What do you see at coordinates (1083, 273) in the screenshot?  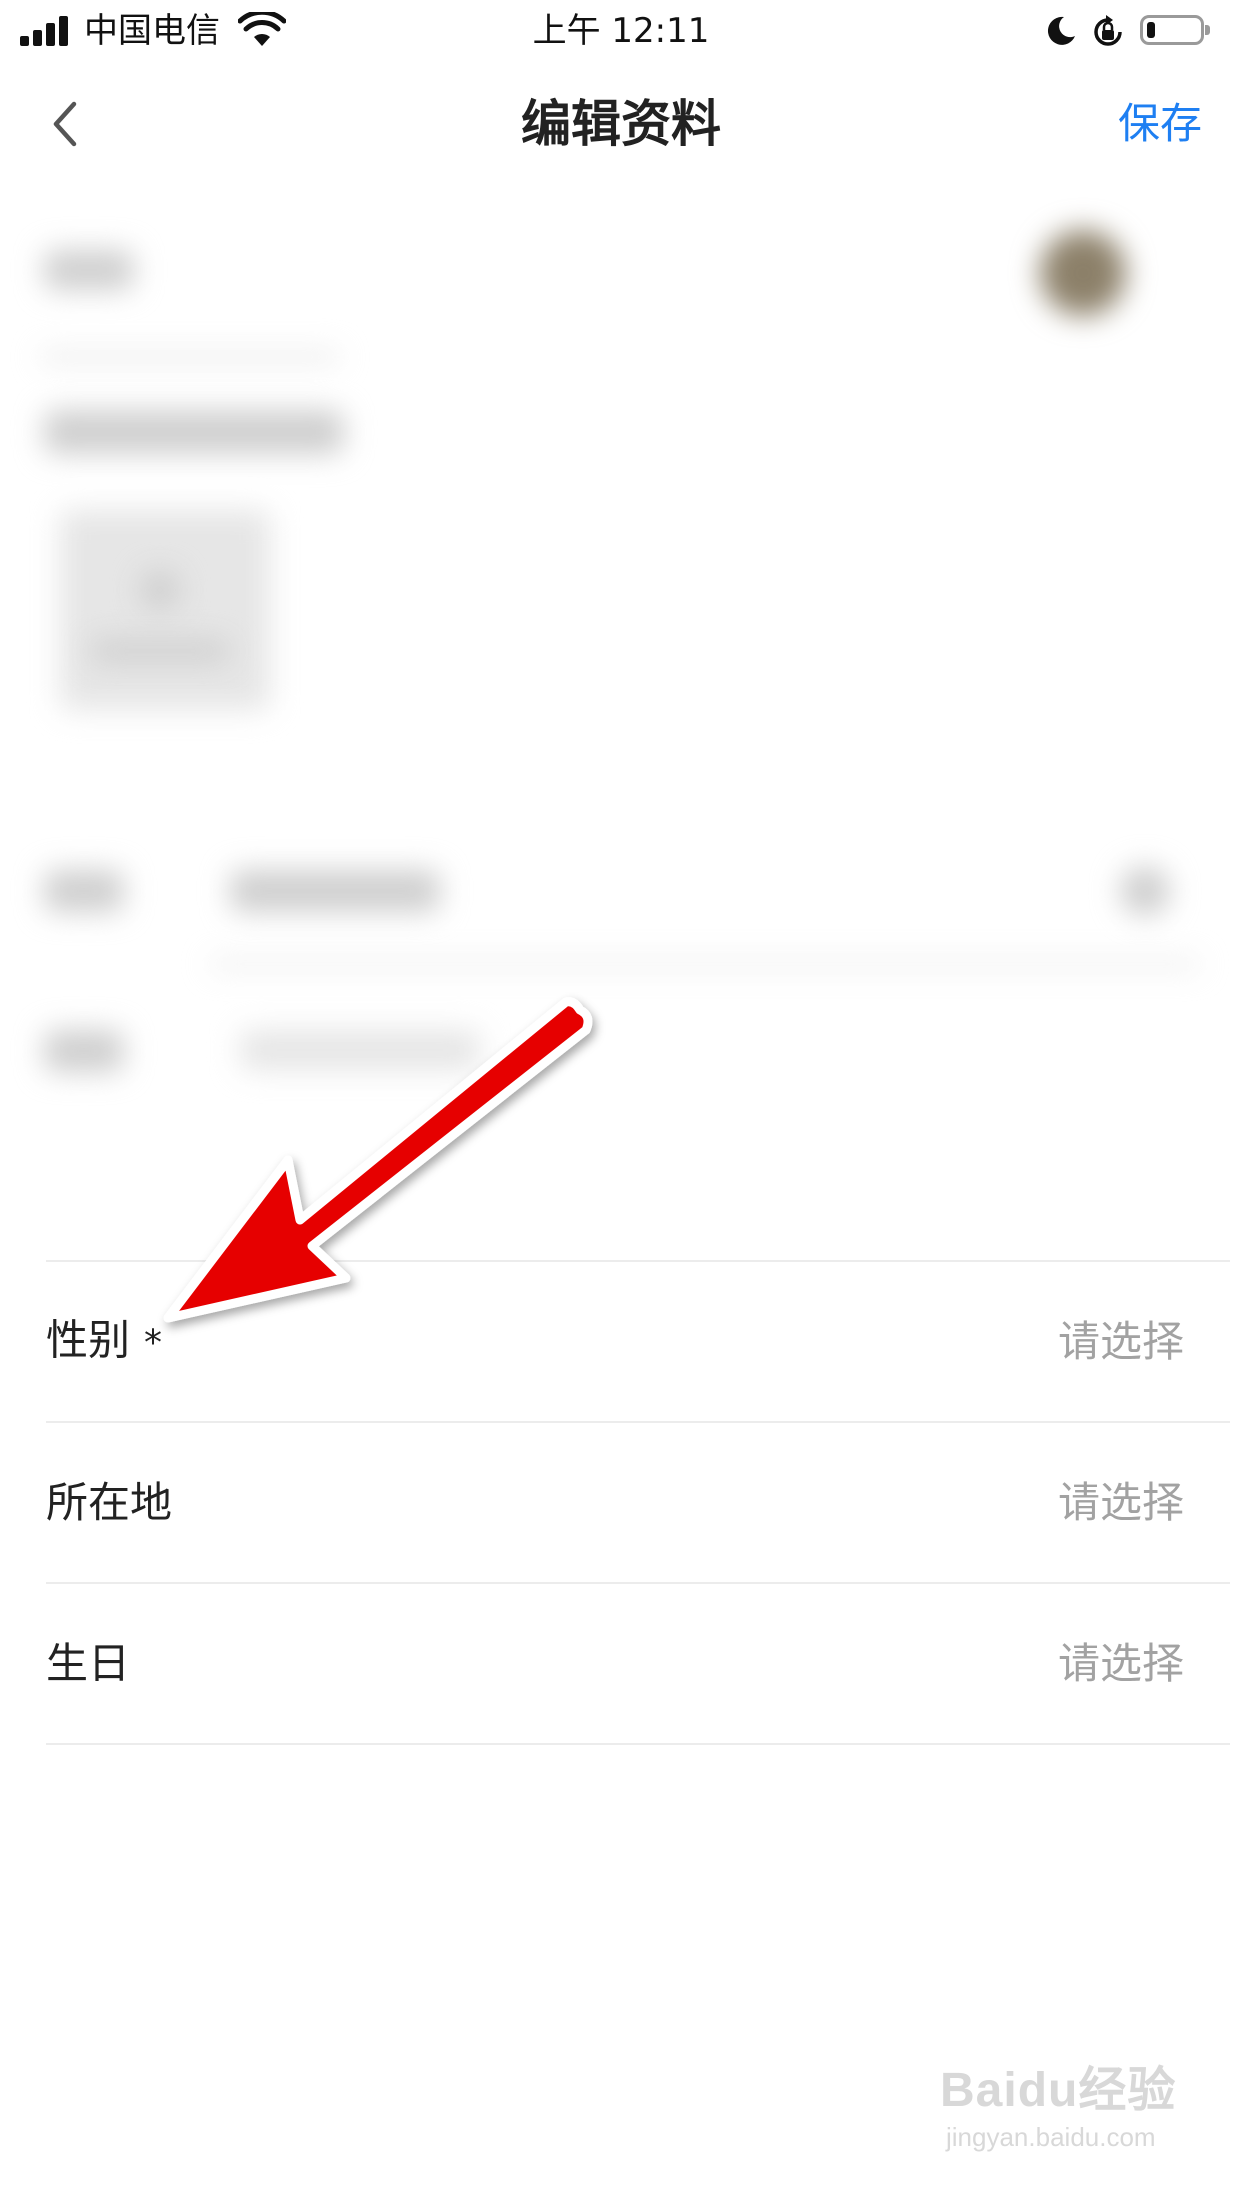 I see `blurred-avatar` at bounding box center [1083, 273].